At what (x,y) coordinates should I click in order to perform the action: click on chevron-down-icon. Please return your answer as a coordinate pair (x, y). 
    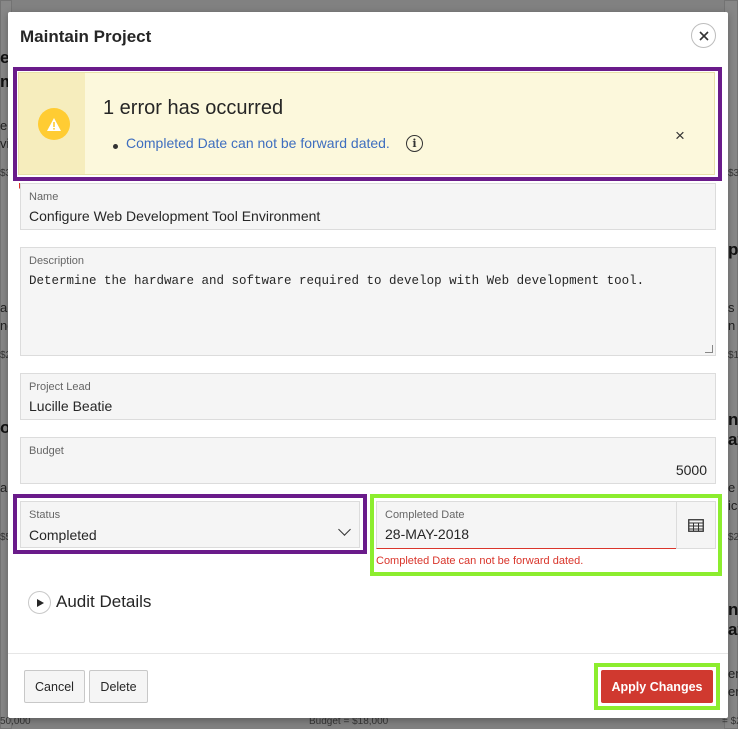
    Looking at the image, I should click on (344, 529).